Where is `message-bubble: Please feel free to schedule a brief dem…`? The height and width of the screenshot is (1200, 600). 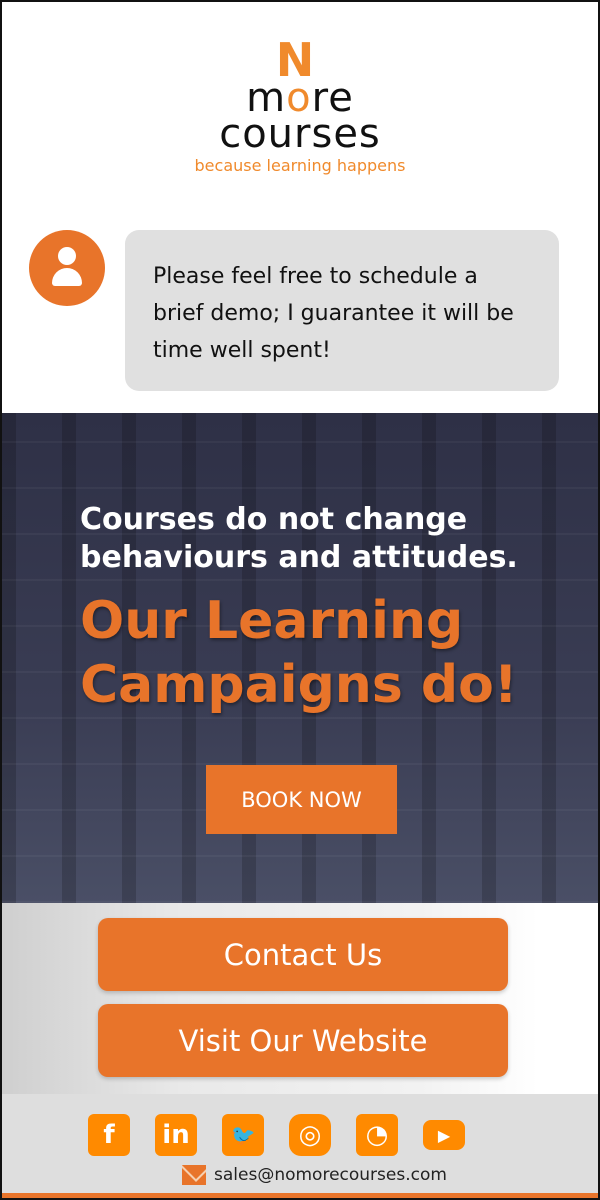
message-bubble: Please feel free to schedule a brief dem… is located at coordinates (342, 310).